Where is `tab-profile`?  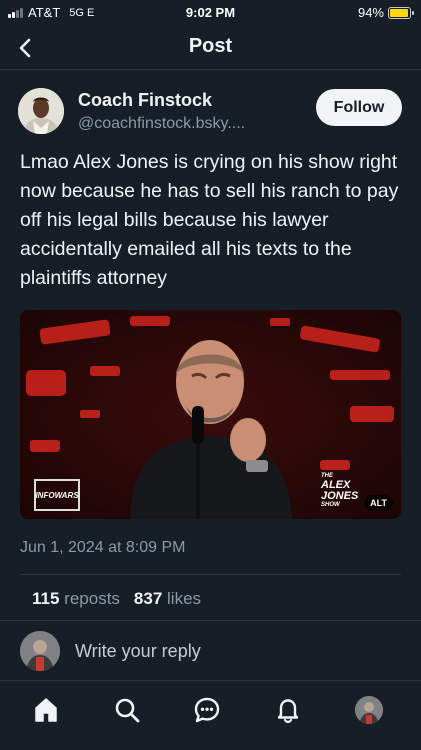 tab-profile is located at coordinates (369, 710).